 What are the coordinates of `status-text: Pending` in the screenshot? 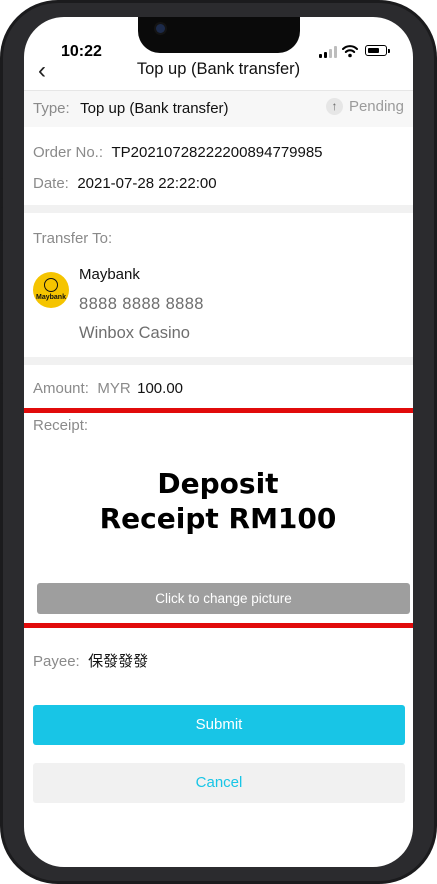 It's located at (376, 106).